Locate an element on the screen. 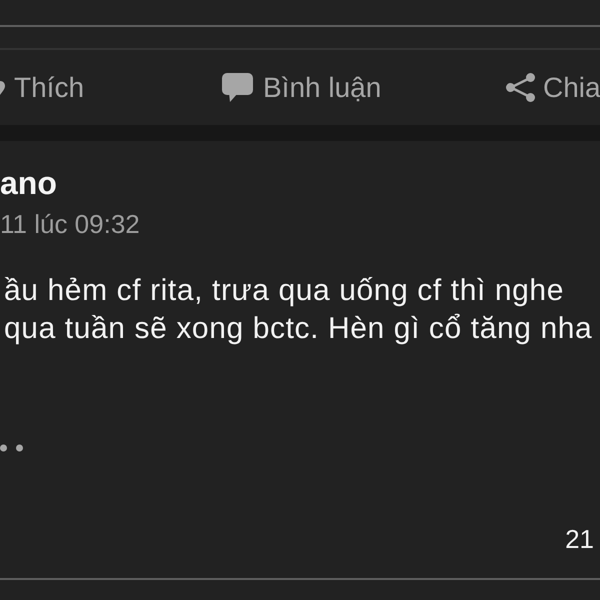 The image size is (600, 600). reaction-count: 21 is located at coordinates (579, 539).